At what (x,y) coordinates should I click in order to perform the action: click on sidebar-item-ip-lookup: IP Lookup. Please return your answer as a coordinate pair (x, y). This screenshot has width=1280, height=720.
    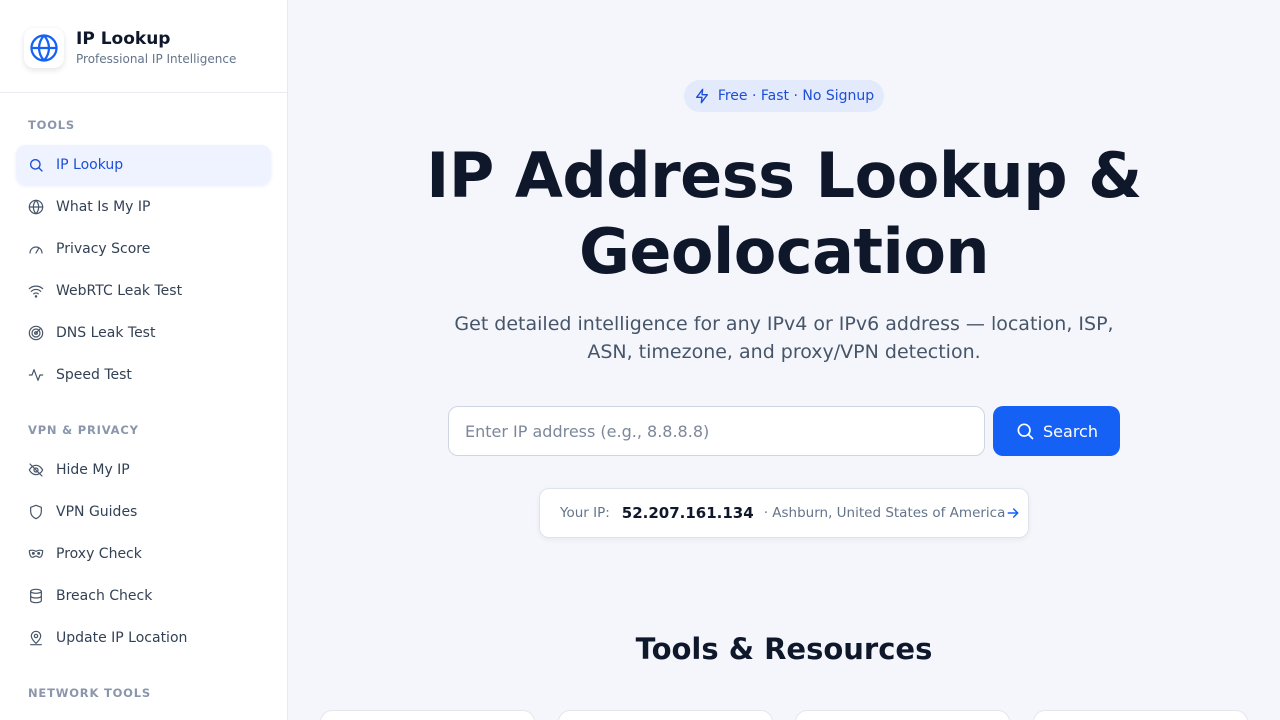
    Looking at the image, I should click on (143, 165).